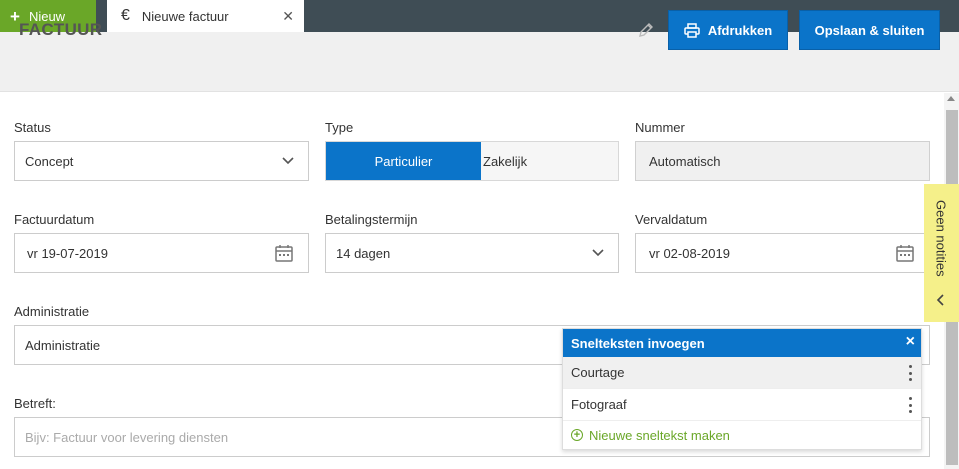 The width and height of the screenshot is (959, 469). Describe the element at coordinates (288, 16) in the screenshot. I see `close-tab-icon: ✕` at that location.